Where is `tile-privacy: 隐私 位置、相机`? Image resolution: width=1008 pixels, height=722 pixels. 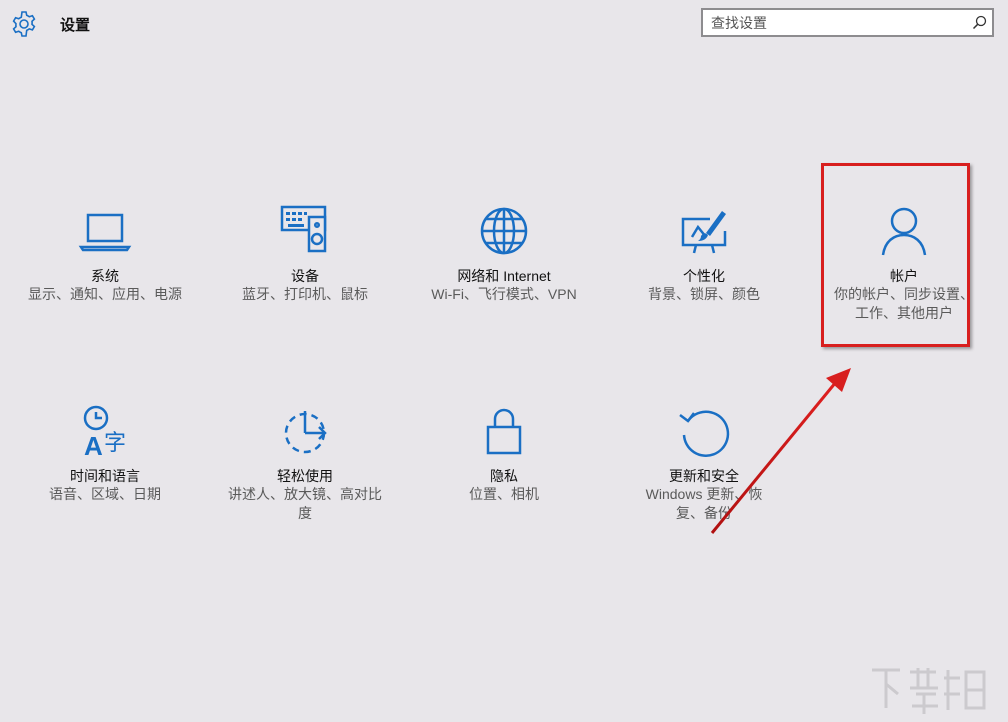
tile-privacy: 隐私 位置、相机 is located at coordinates (504, 454).